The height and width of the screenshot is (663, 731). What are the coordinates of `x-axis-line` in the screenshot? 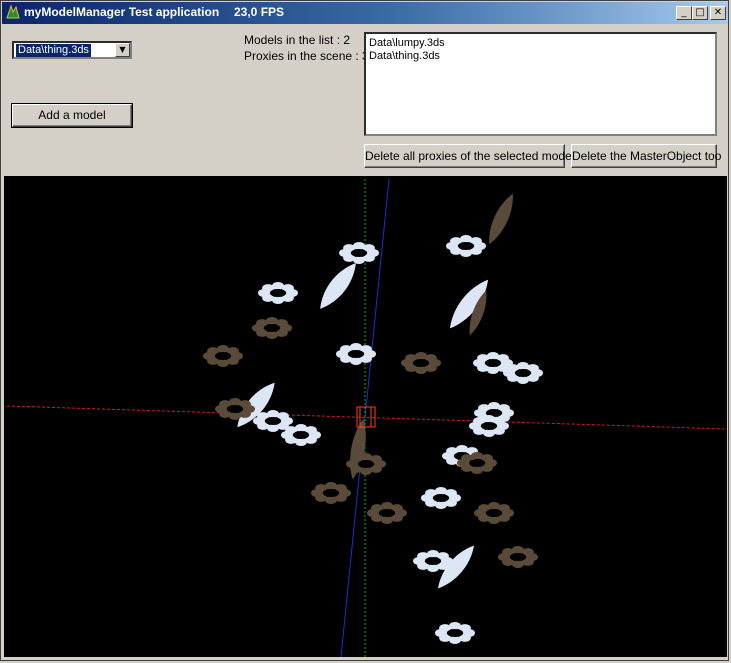 It's located at (367, 417).